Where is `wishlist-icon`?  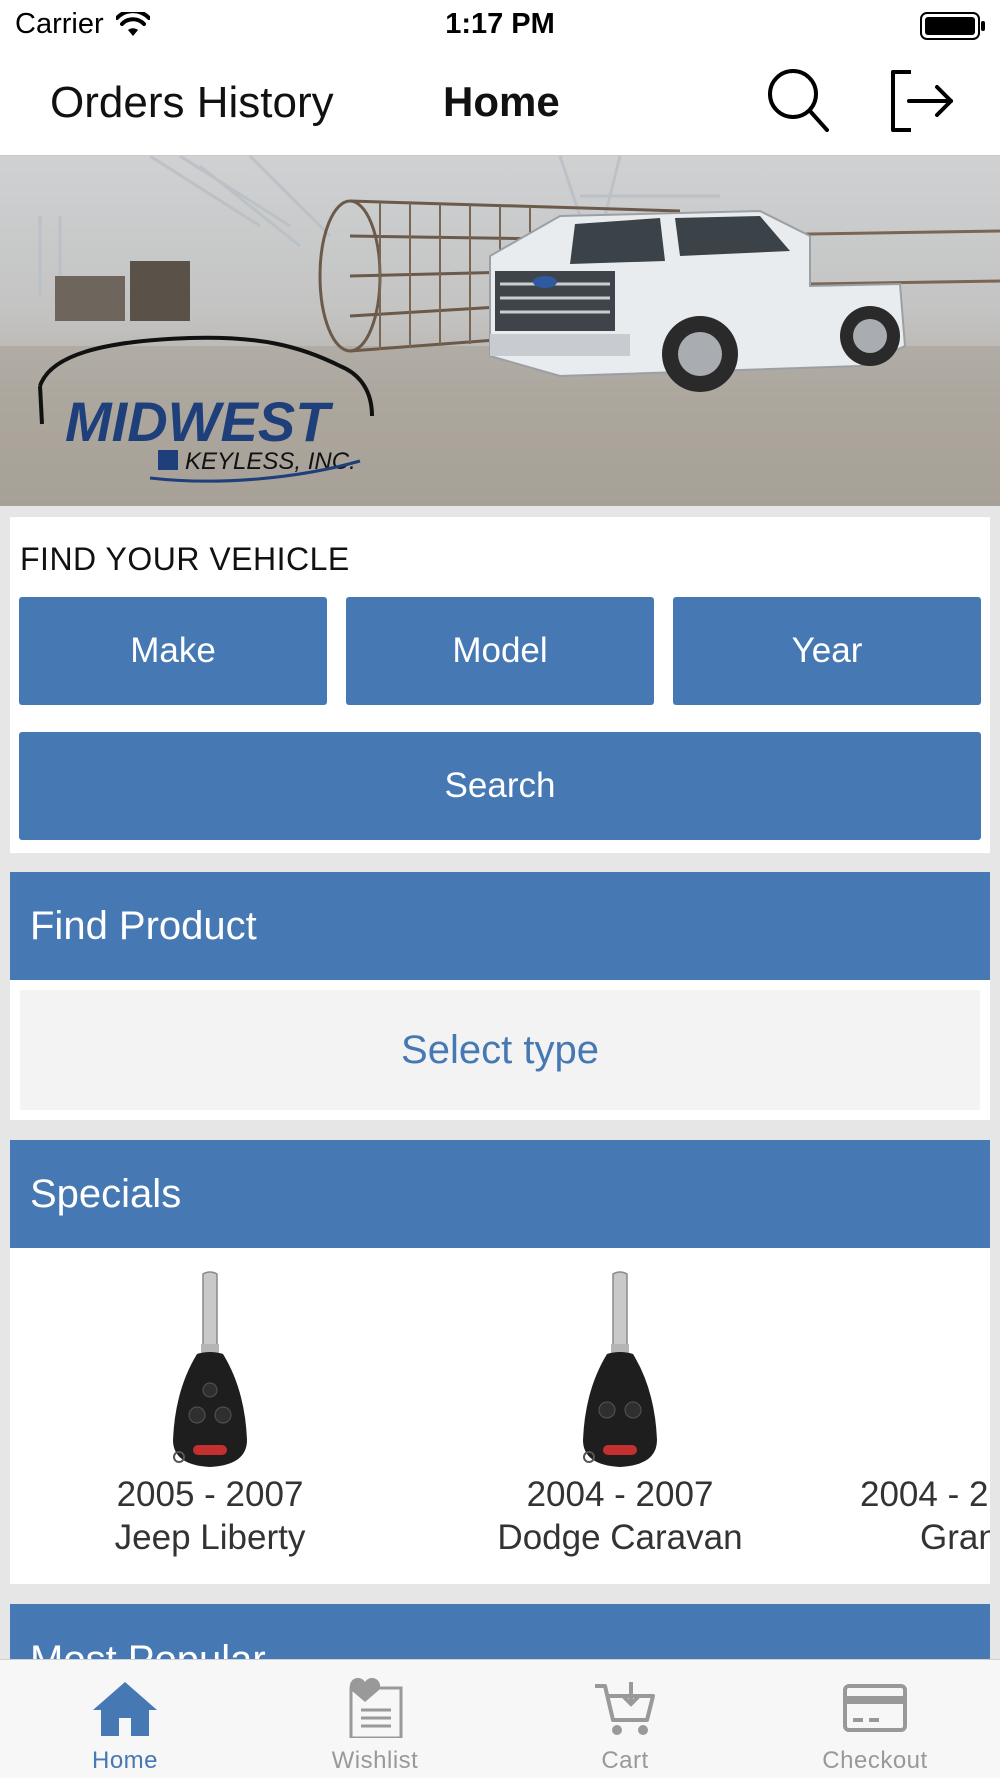 wishlist-icon is located at coordinates (376, 1708).